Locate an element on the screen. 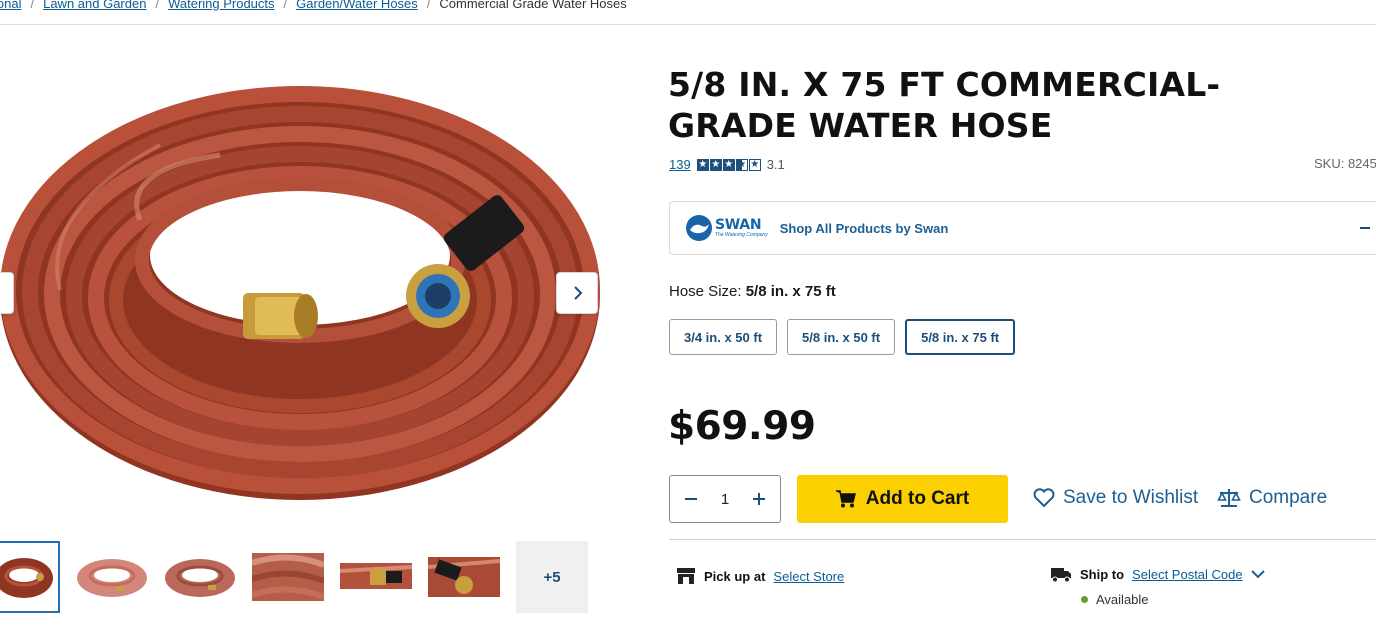 Image resolution: width=1376 pixels, height=637 pixels. size-option: 3/4 in. x 50 ft is located at coordinates (723, 337).